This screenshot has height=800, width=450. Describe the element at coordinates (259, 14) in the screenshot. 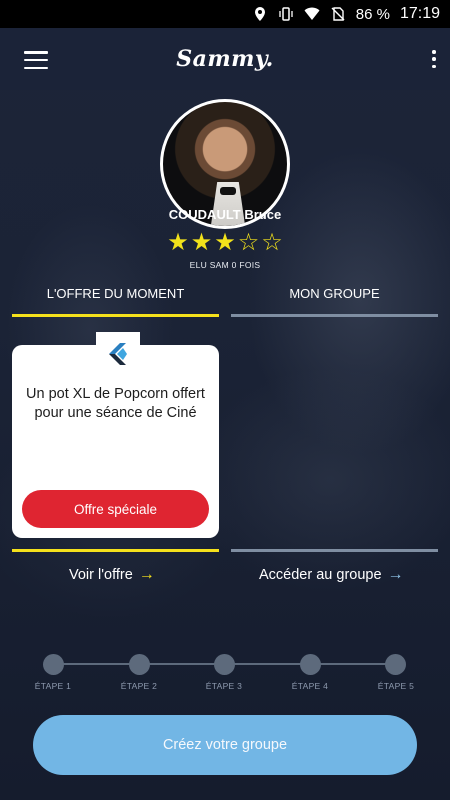

I see `location-icon` at that location.